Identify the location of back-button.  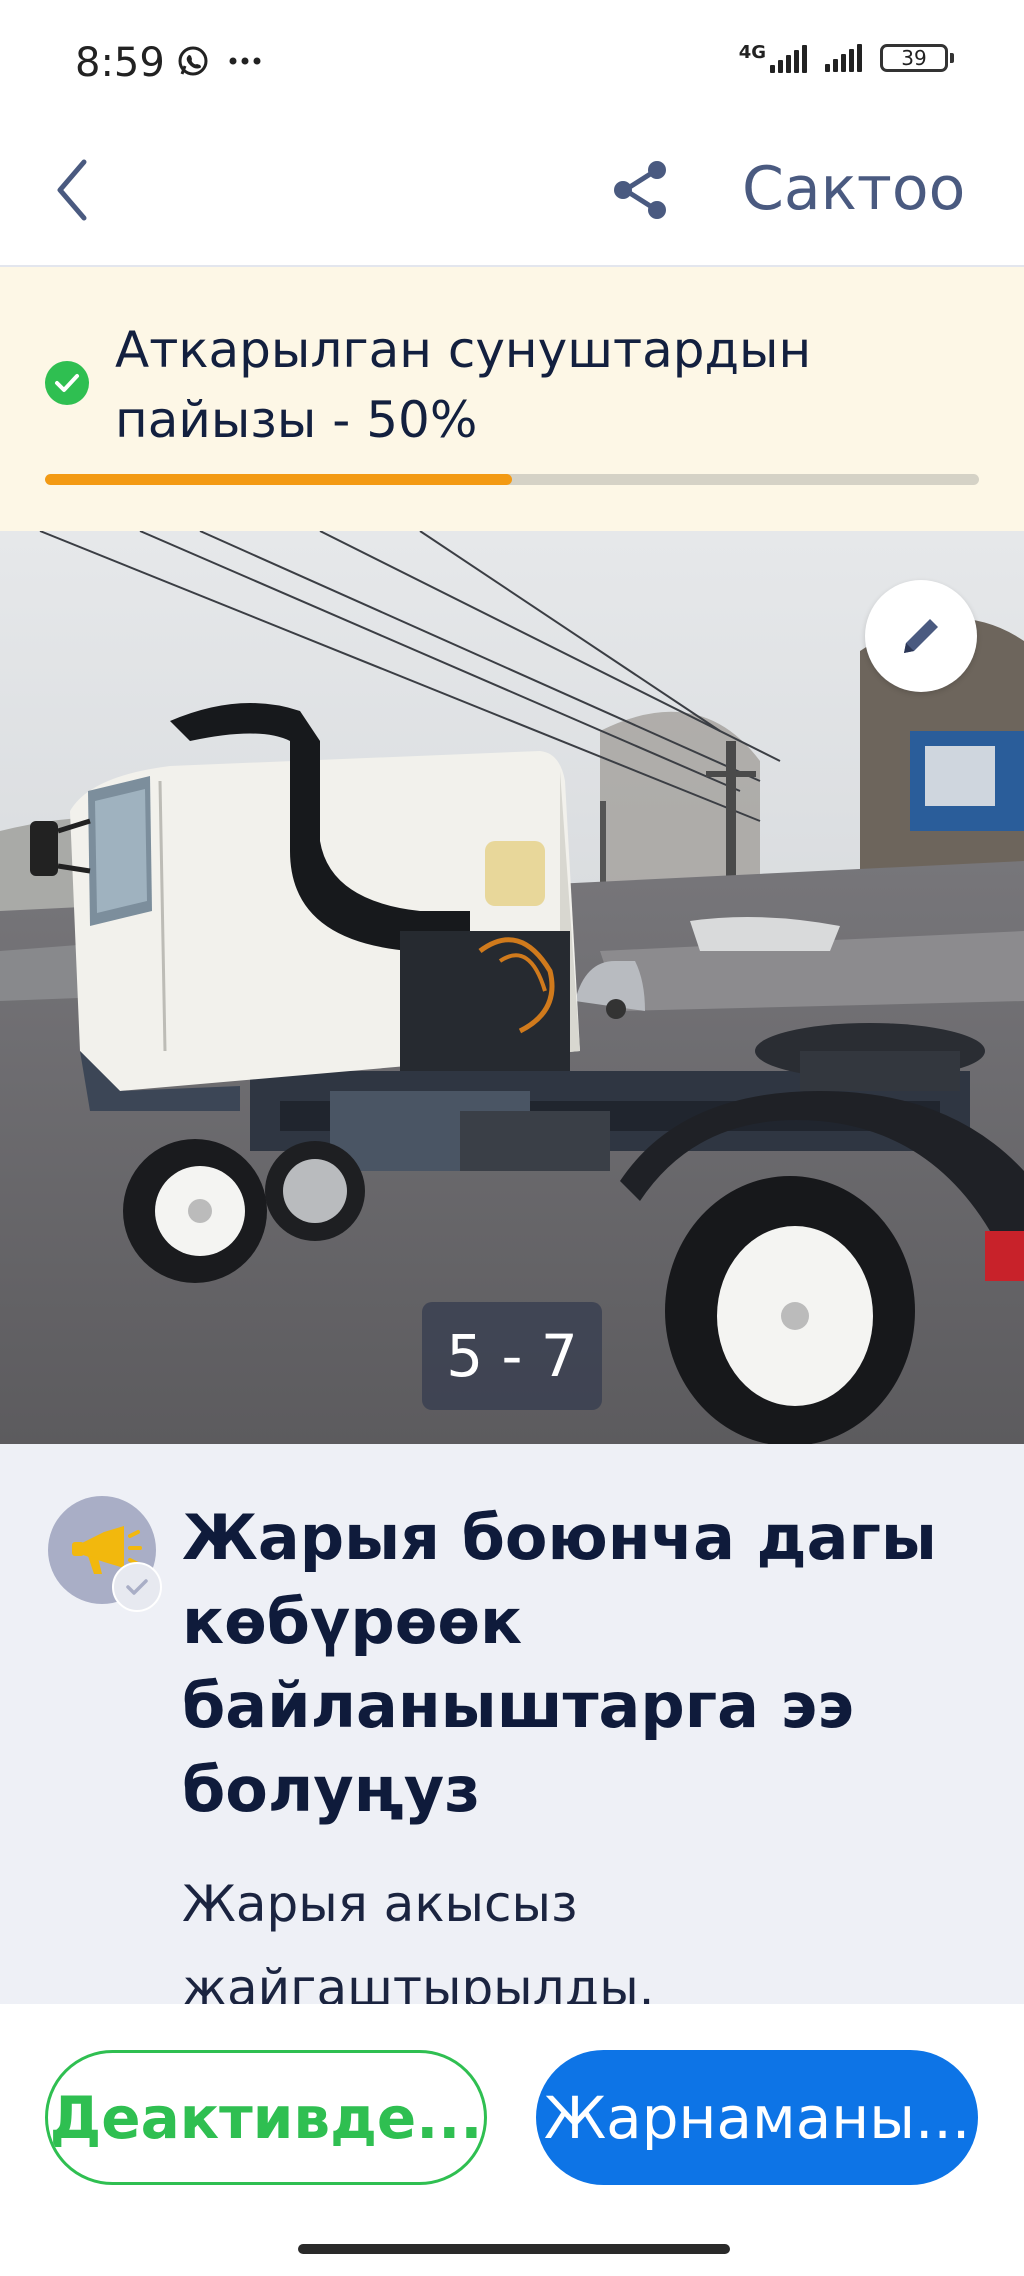
(82, 190).